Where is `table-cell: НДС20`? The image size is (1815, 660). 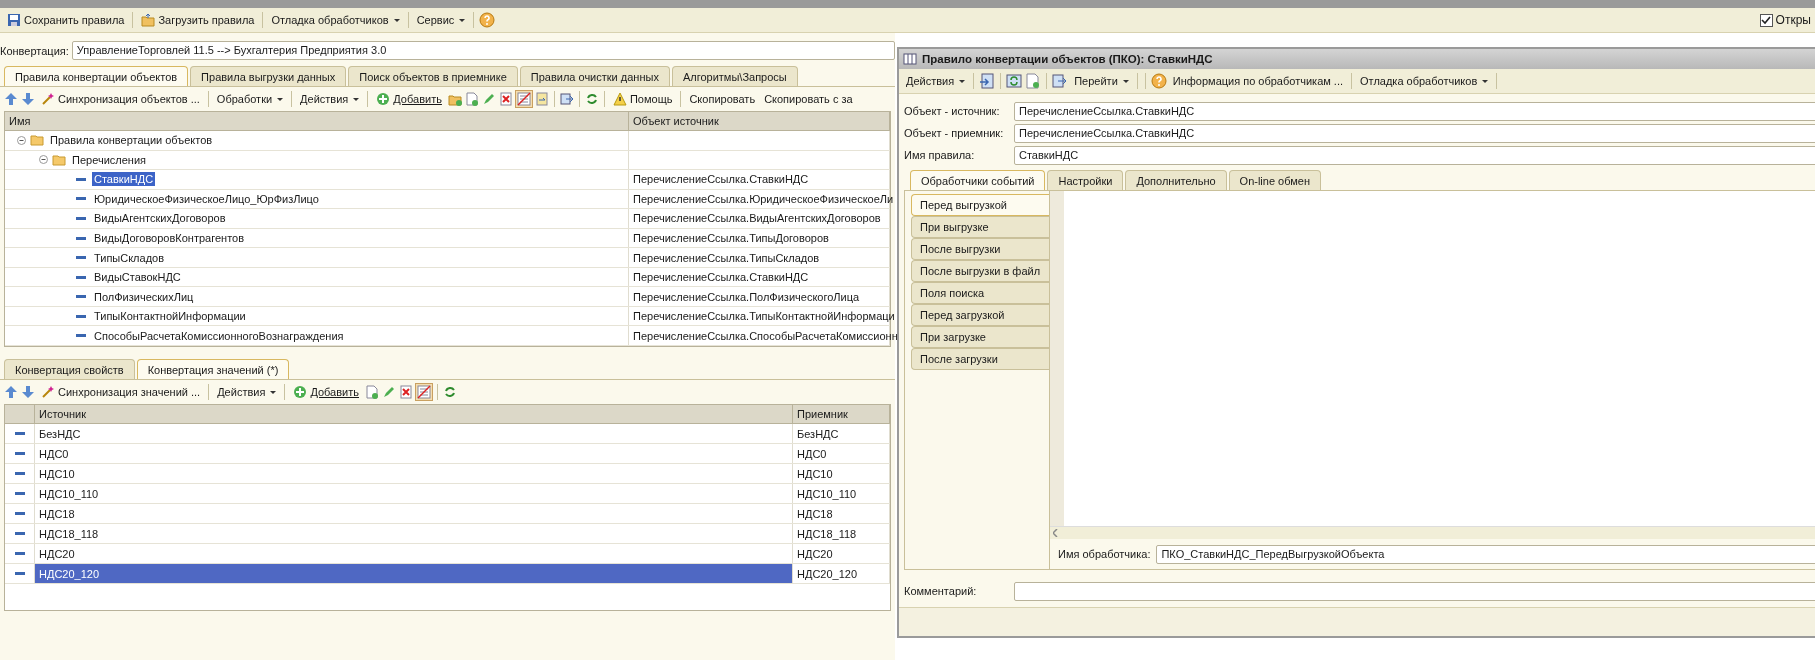
table-cell: НДС20 is located at coordinates (414, 553).